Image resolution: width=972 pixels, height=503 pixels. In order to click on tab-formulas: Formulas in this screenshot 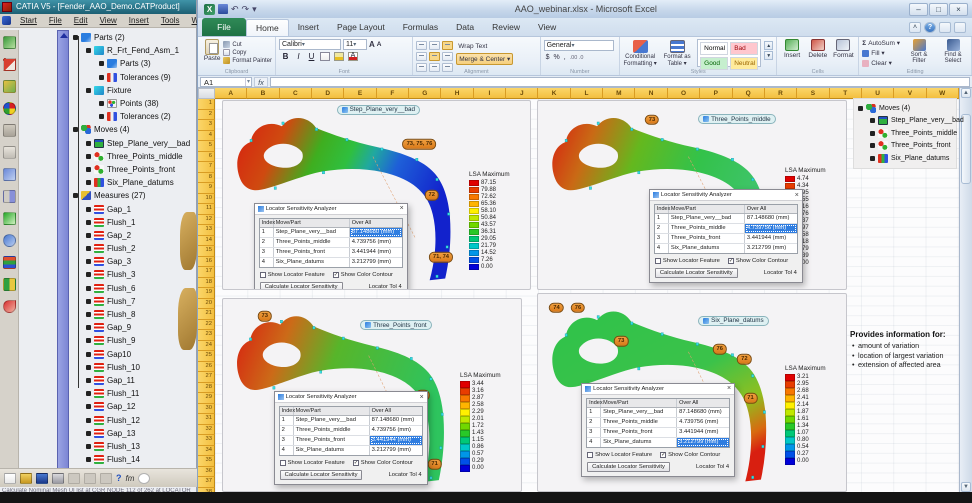, I will do `click(420, 27)`.